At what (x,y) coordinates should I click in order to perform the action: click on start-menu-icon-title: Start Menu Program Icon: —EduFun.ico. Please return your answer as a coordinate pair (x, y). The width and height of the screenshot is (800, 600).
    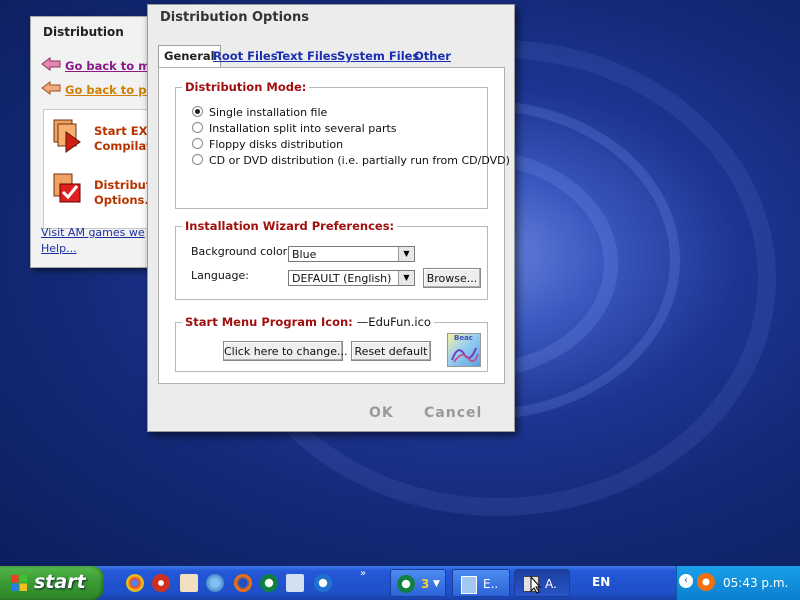
    Looking at the image, I should click on (308, 322).